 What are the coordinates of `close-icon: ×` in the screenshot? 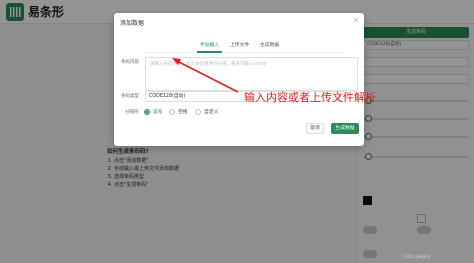 It's located at (356, 20).